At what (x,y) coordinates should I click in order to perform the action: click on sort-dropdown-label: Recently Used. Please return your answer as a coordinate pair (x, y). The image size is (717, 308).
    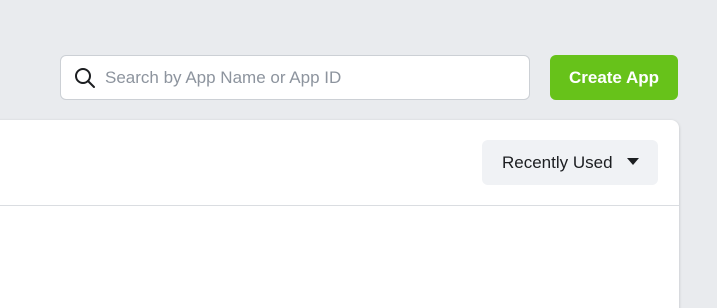
    Looking at the image, I should click on (557, 162).